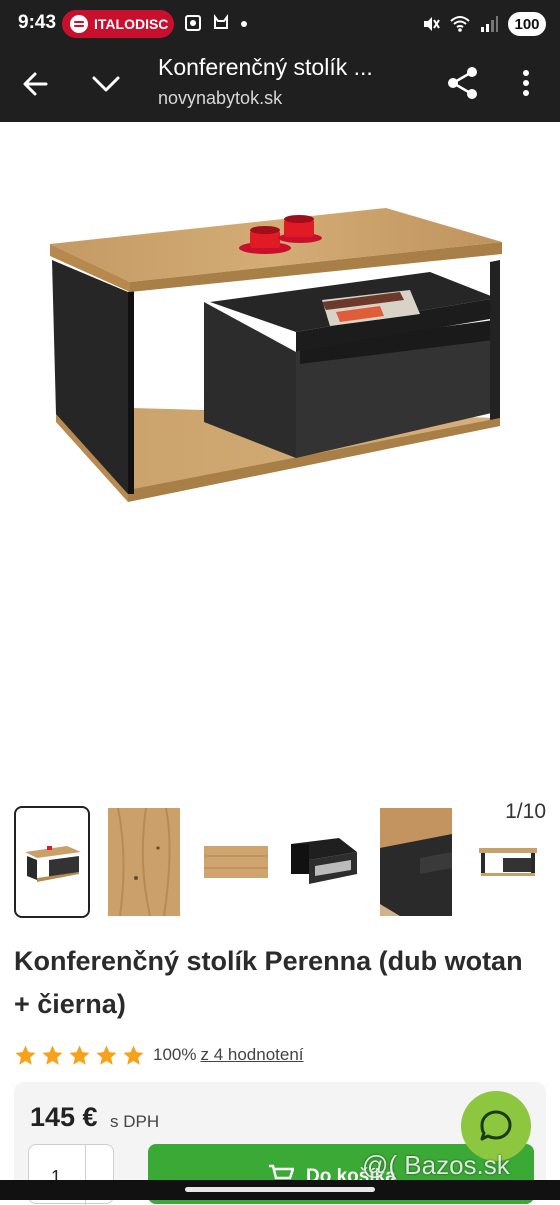 This screenshot has height=1205, width=560. I want to click on system-nav-bar, so click(280, 1190).